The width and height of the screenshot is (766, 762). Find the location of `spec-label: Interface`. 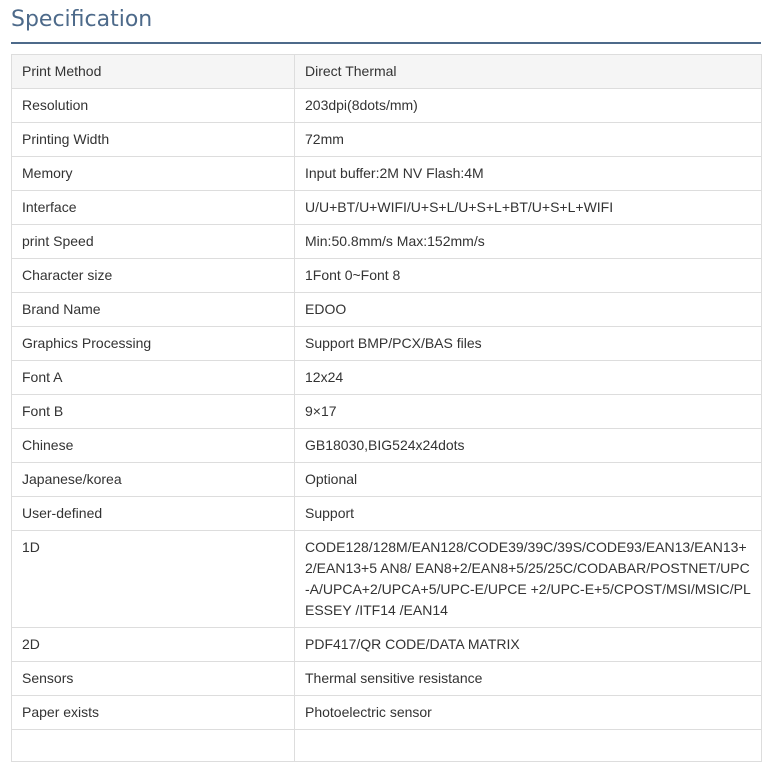

spec-label: Interface is located at coordinates (153, 207).